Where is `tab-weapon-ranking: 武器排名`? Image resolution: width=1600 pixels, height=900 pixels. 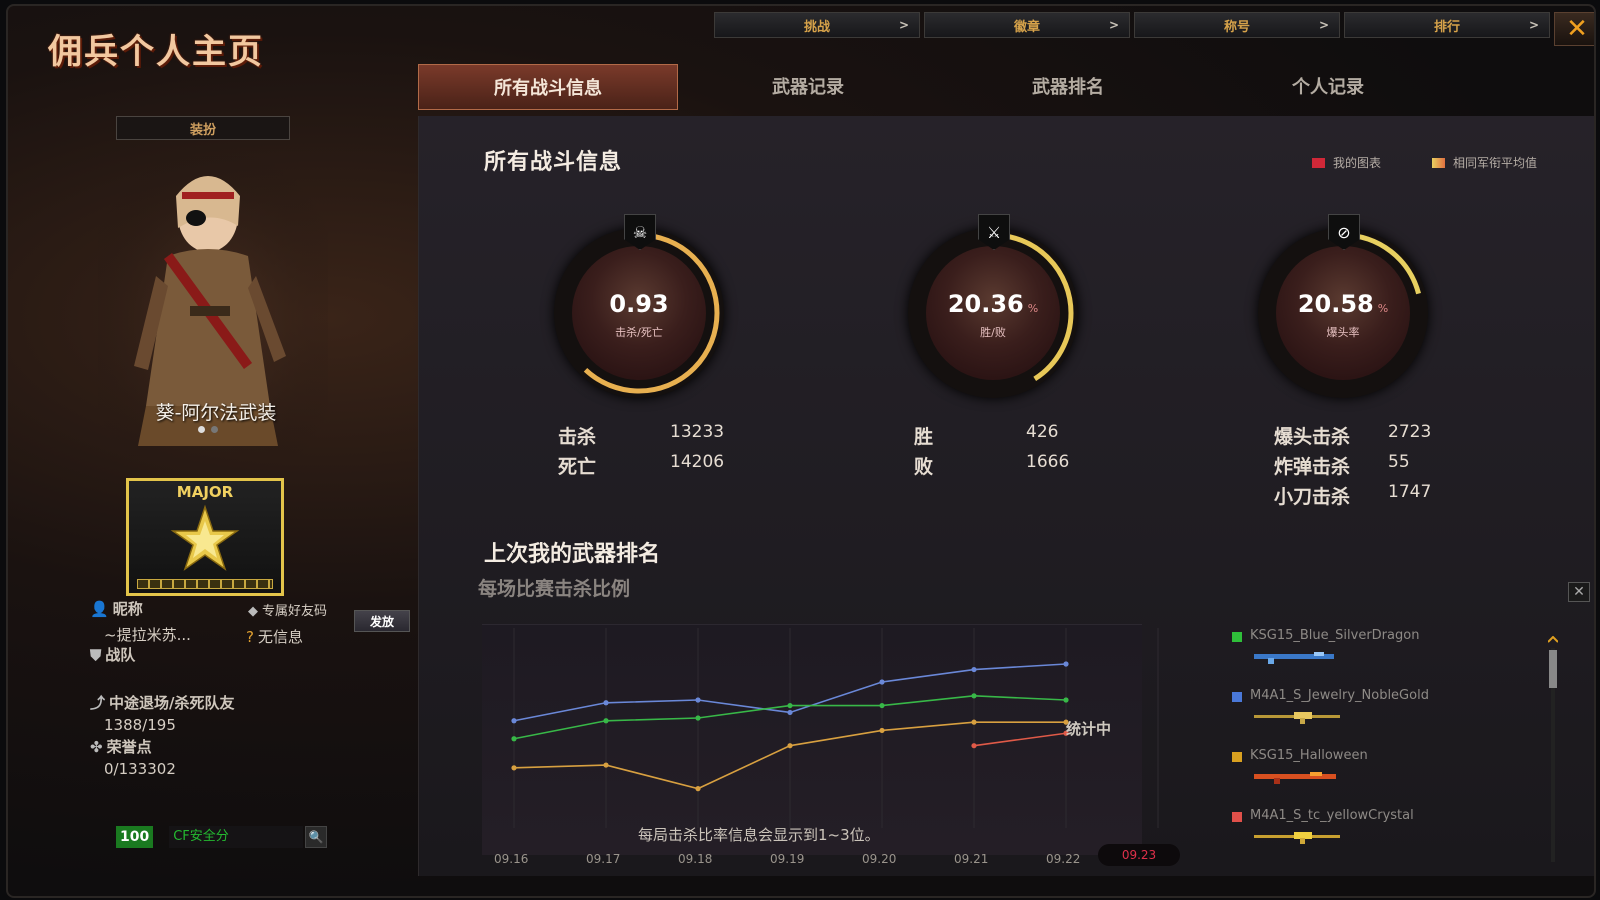
tab-weapon-ranking: 武器排名 is located at coordinates (1068, 86).